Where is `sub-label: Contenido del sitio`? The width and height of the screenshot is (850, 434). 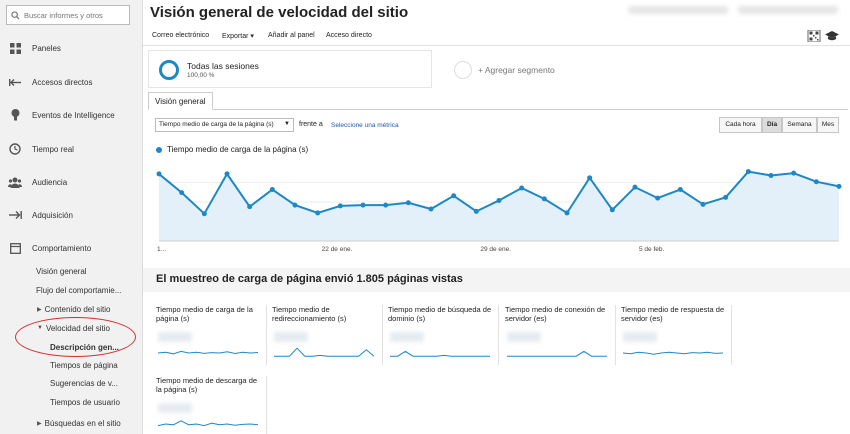 sub-label: Contenido del sitio is located at coordinates (77, 309).